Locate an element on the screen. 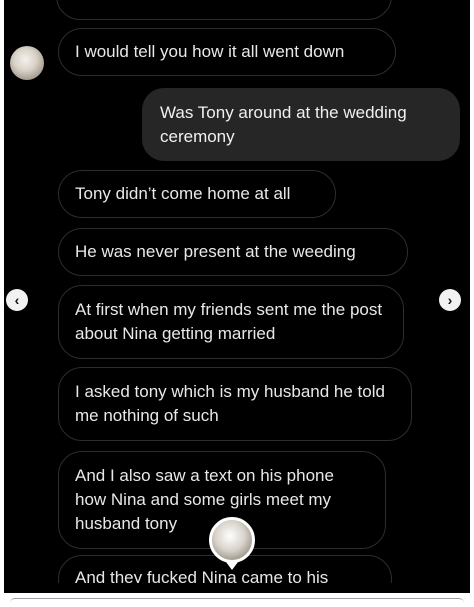  message-bubble-partial is located at coordinates (224, 10).